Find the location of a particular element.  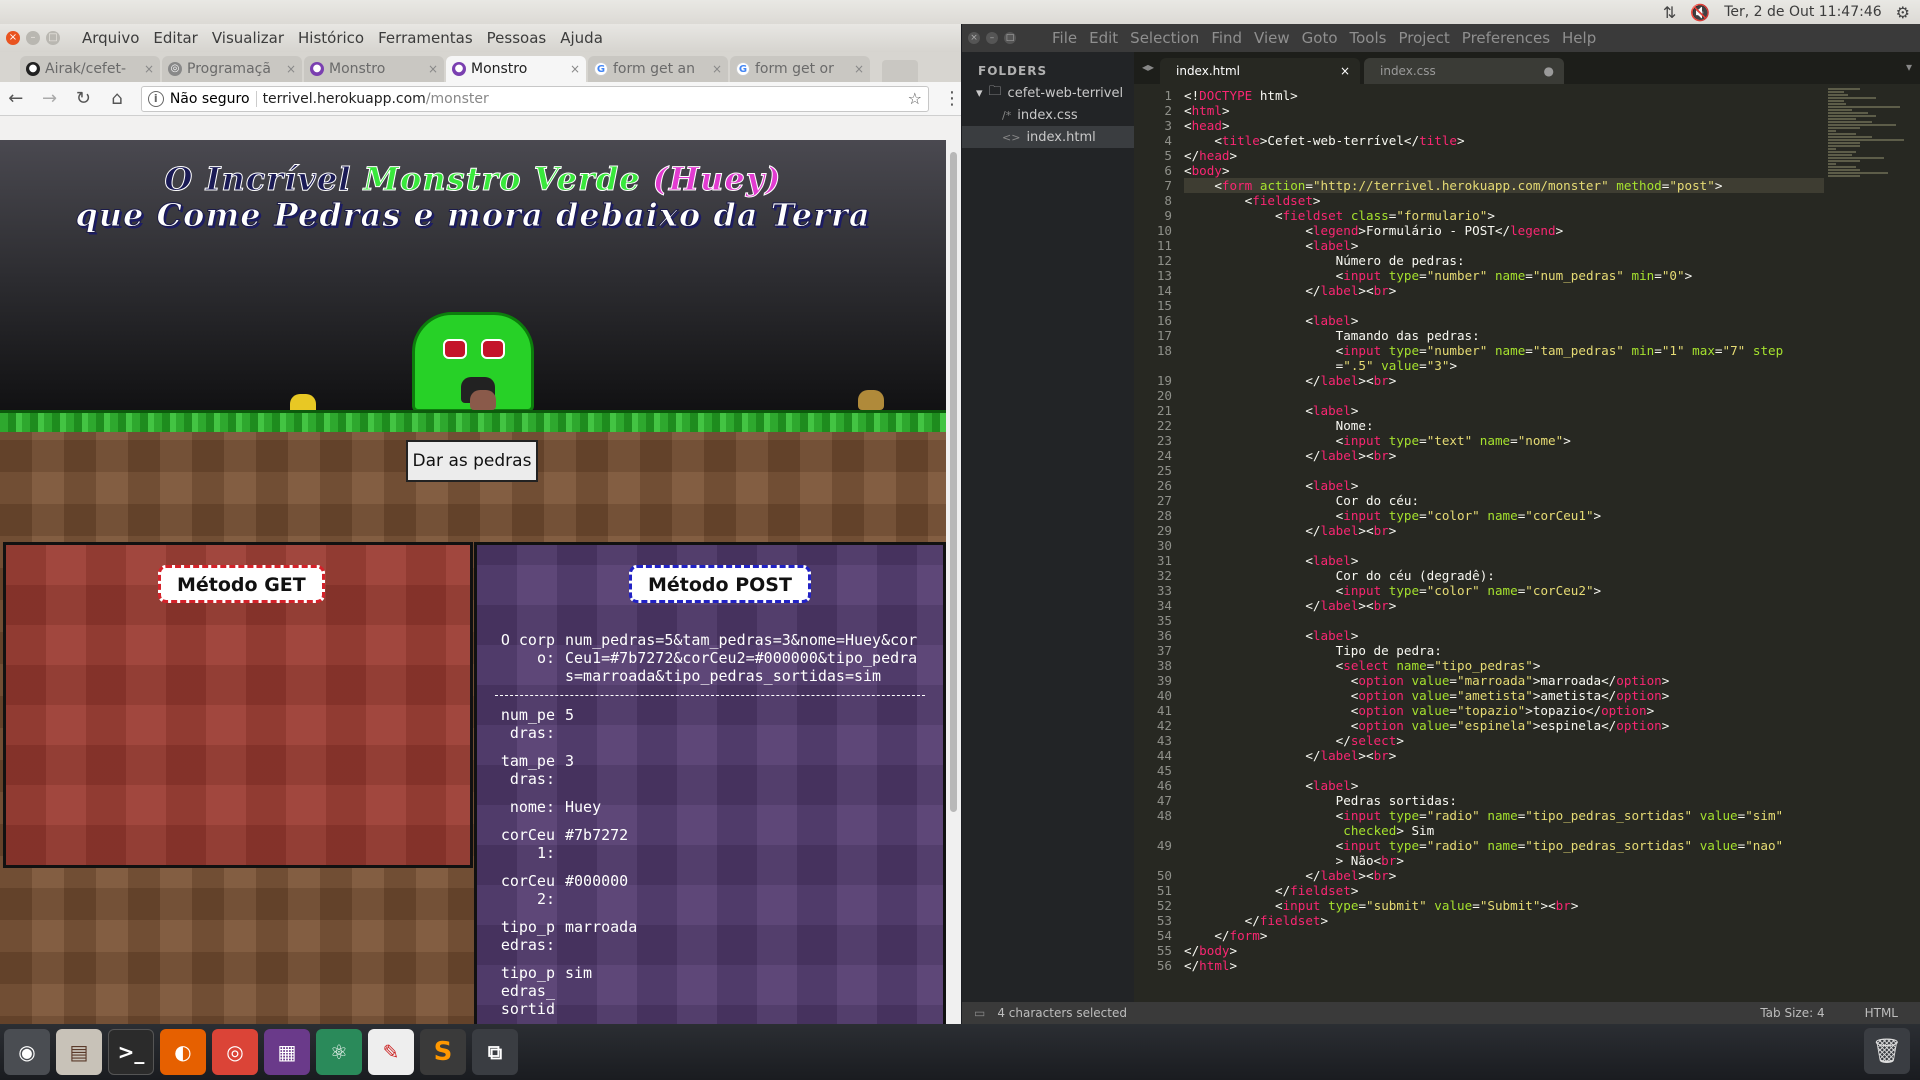

file-row-css: /* index.css is located at coordinates (1048, 115).